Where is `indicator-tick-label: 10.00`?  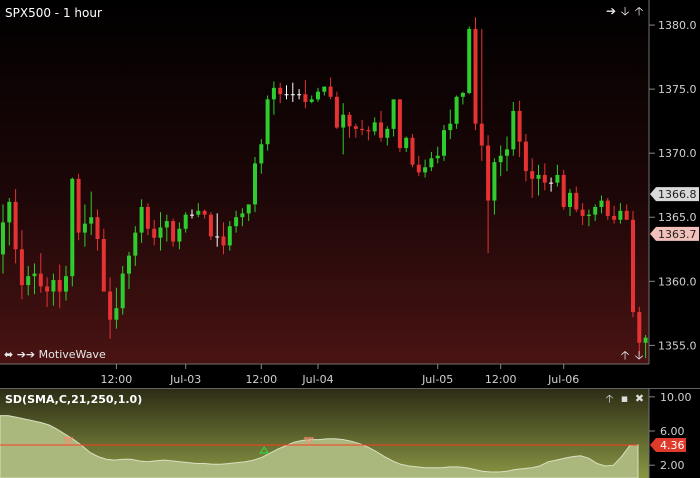
indicator-tick-label: 10.00 is located at coordinates (676, 397).